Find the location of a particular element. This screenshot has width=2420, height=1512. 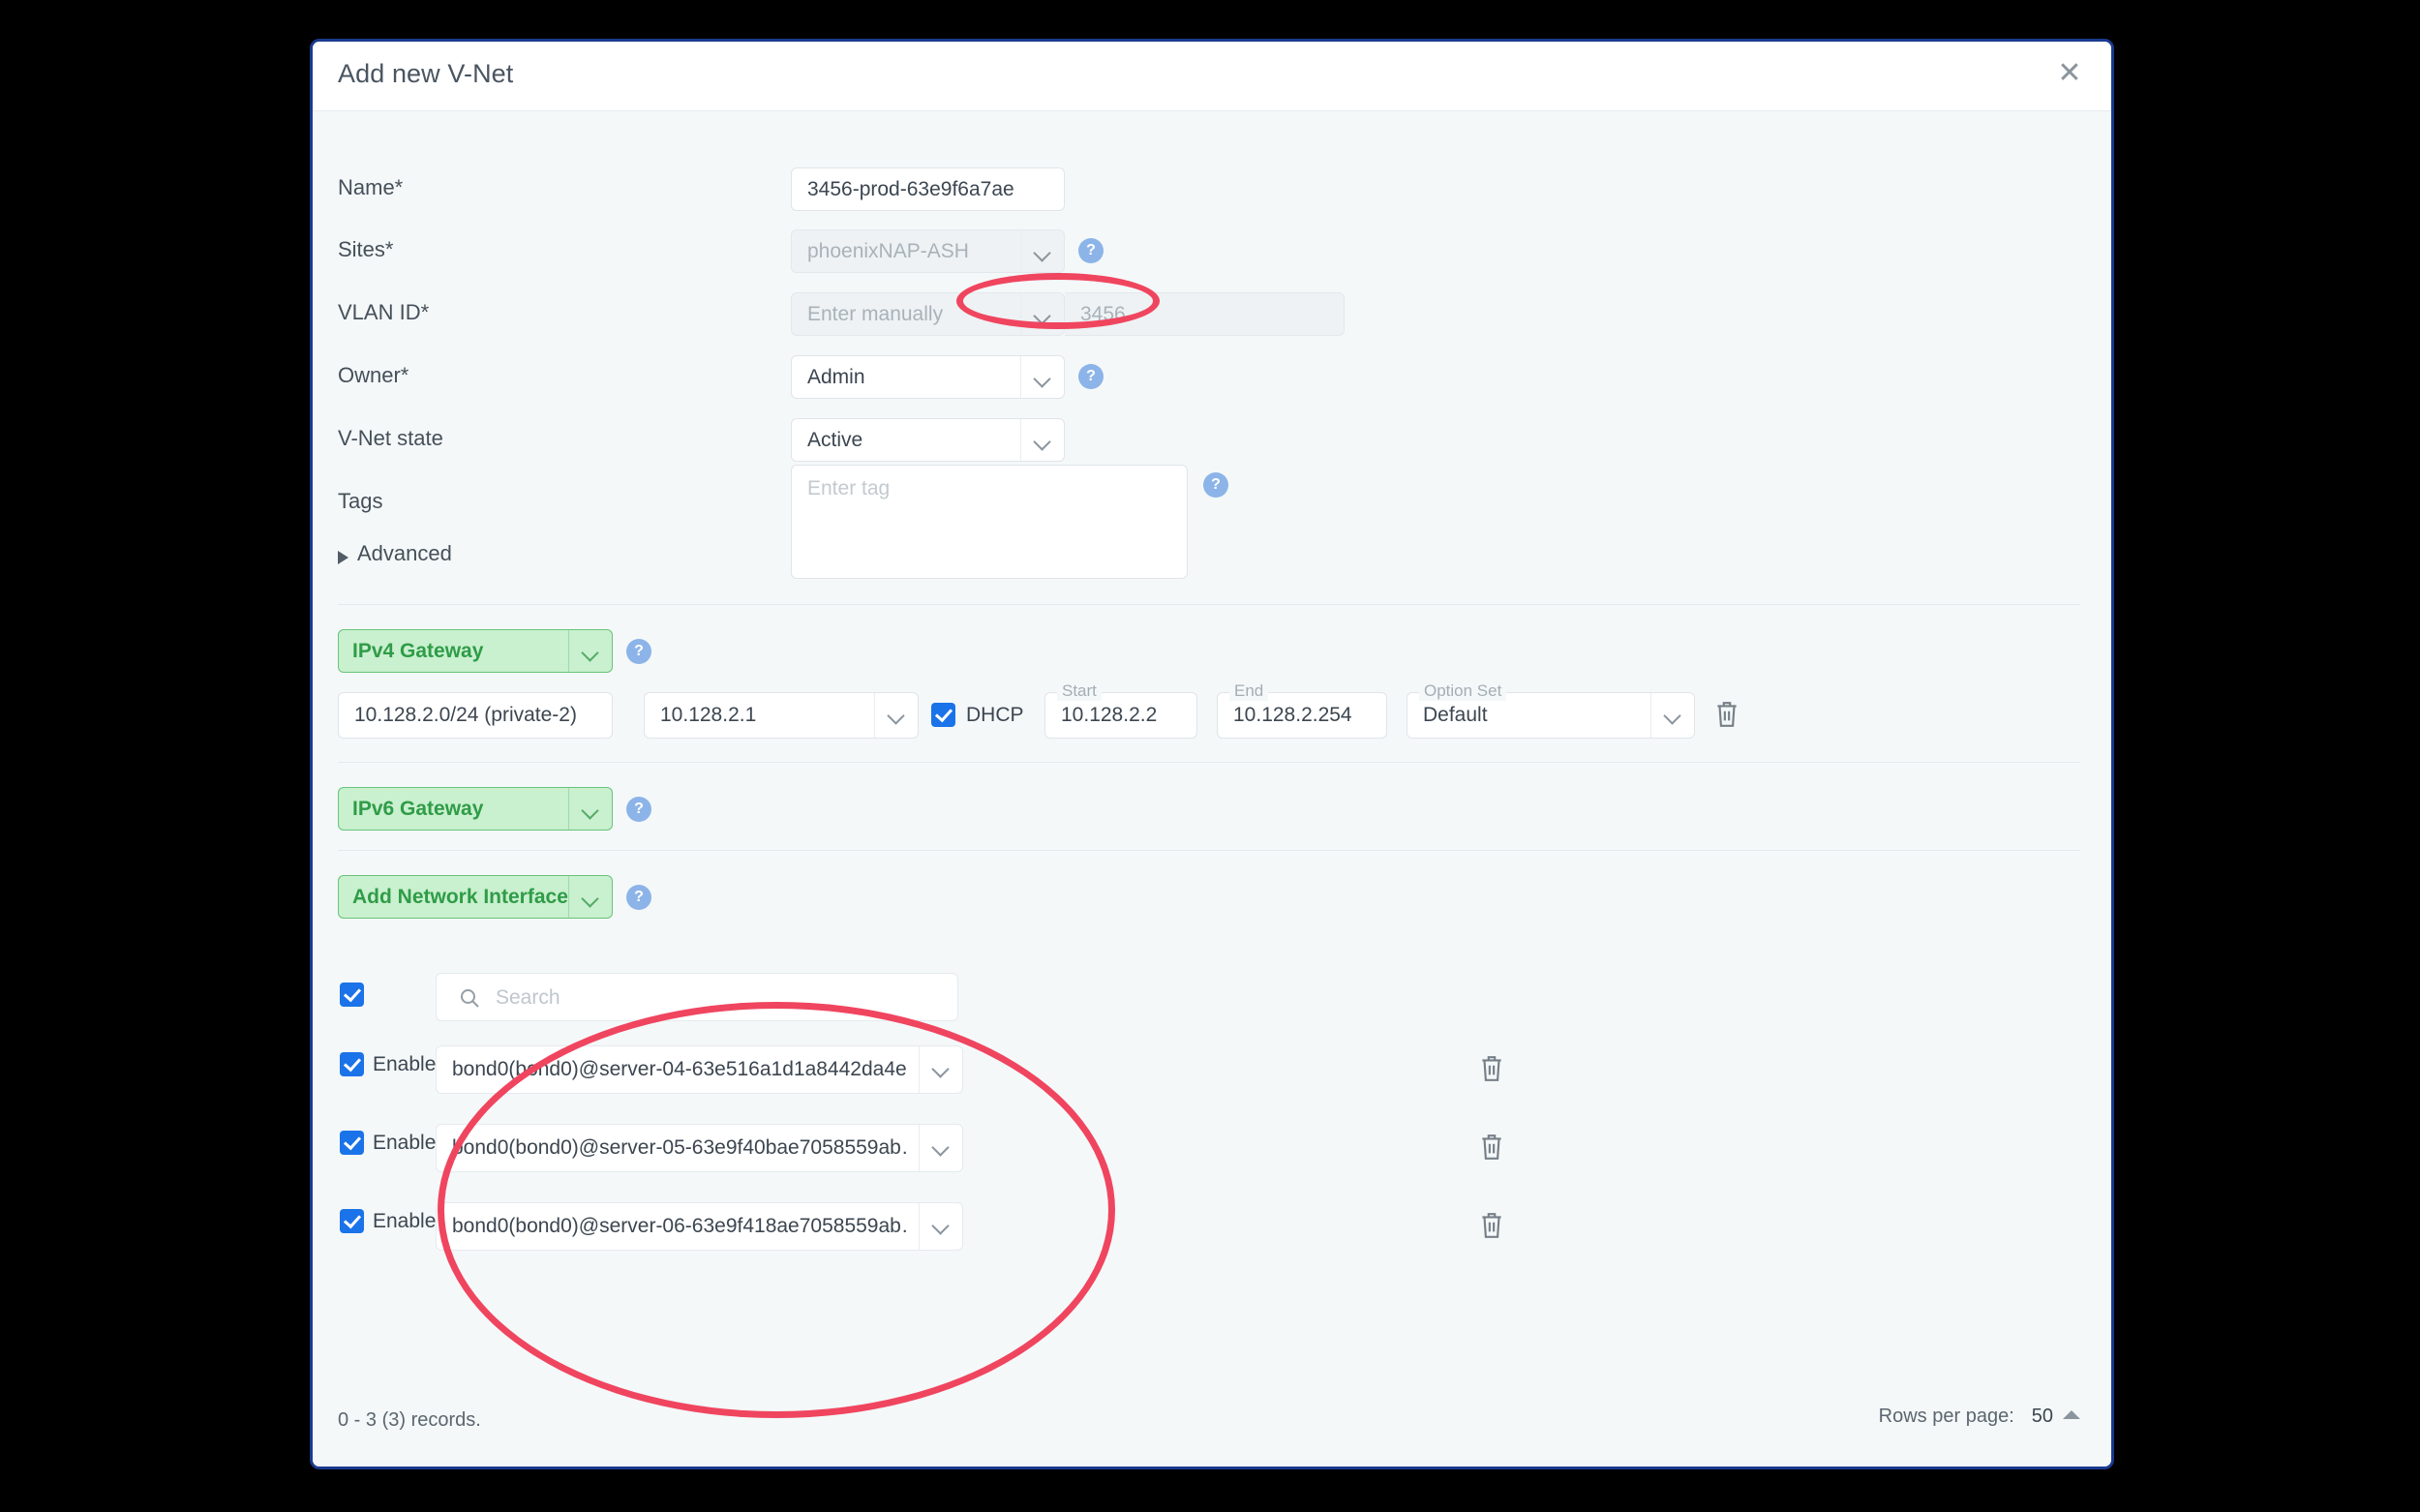

ipv4-gateway-select: IPv4 Gateway is located at coordinates (475, 651).